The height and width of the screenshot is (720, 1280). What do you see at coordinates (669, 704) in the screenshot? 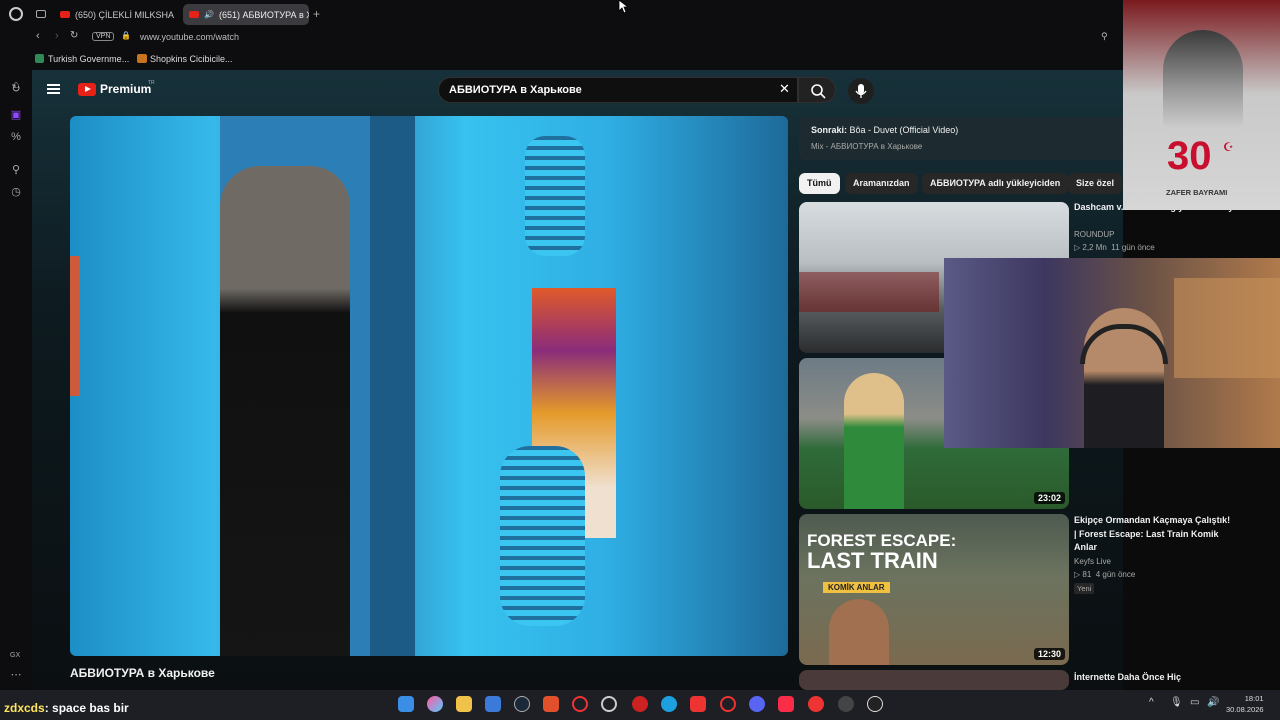
I see `edge-icon` at bounding box center [669, 704].